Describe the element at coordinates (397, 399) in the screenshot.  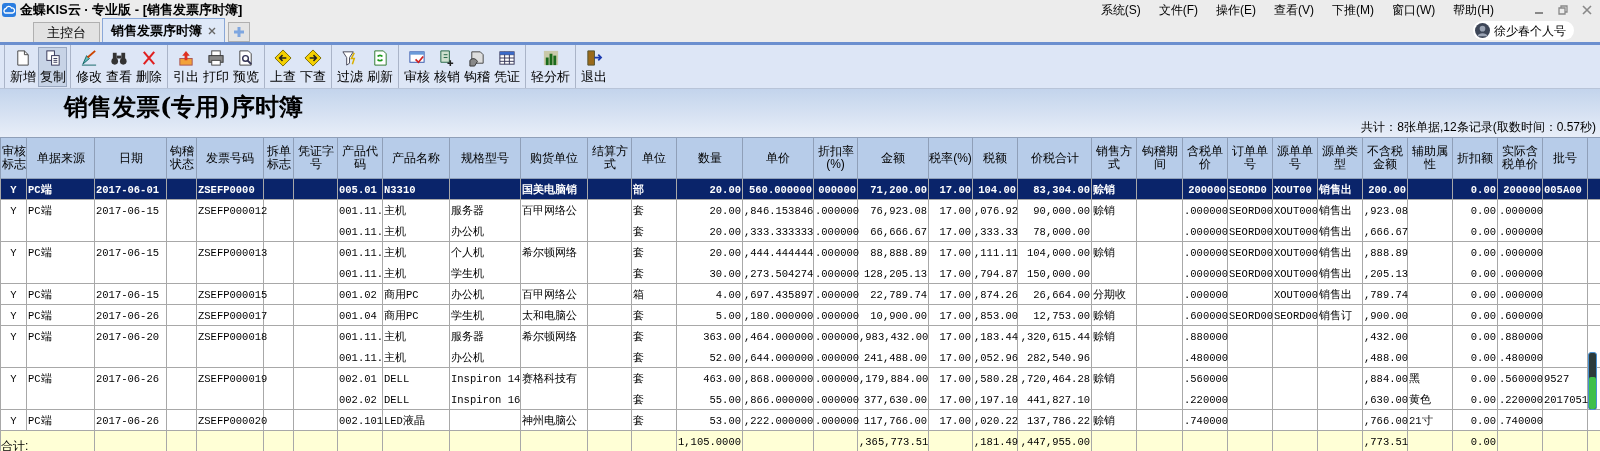
I see `table-cell: DELL` at that location.